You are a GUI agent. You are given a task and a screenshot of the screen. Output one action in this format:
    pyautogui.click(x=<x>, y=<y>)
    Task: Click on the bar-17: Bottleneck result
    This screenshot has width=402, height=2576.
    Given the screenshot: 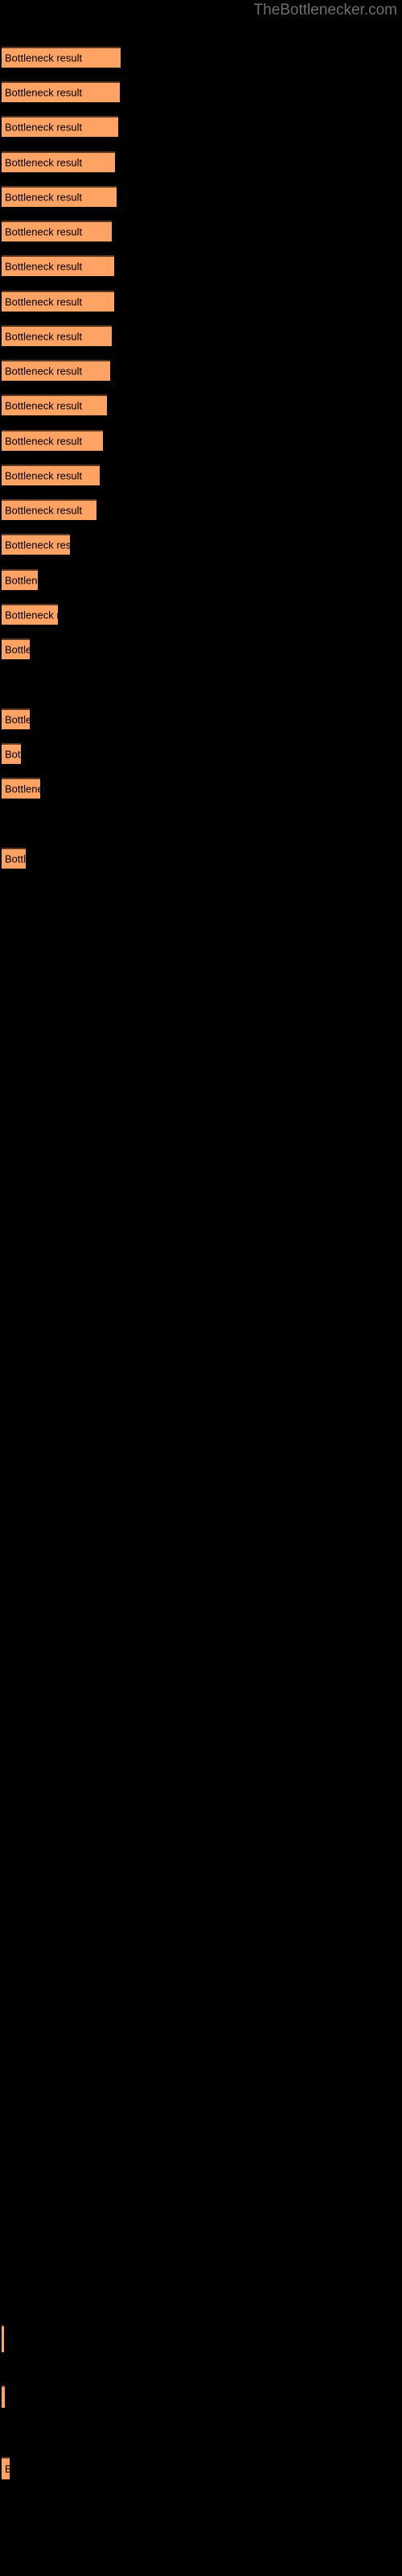 What is the action you would take?
    pyautogui.click(x=30, y=614)
    